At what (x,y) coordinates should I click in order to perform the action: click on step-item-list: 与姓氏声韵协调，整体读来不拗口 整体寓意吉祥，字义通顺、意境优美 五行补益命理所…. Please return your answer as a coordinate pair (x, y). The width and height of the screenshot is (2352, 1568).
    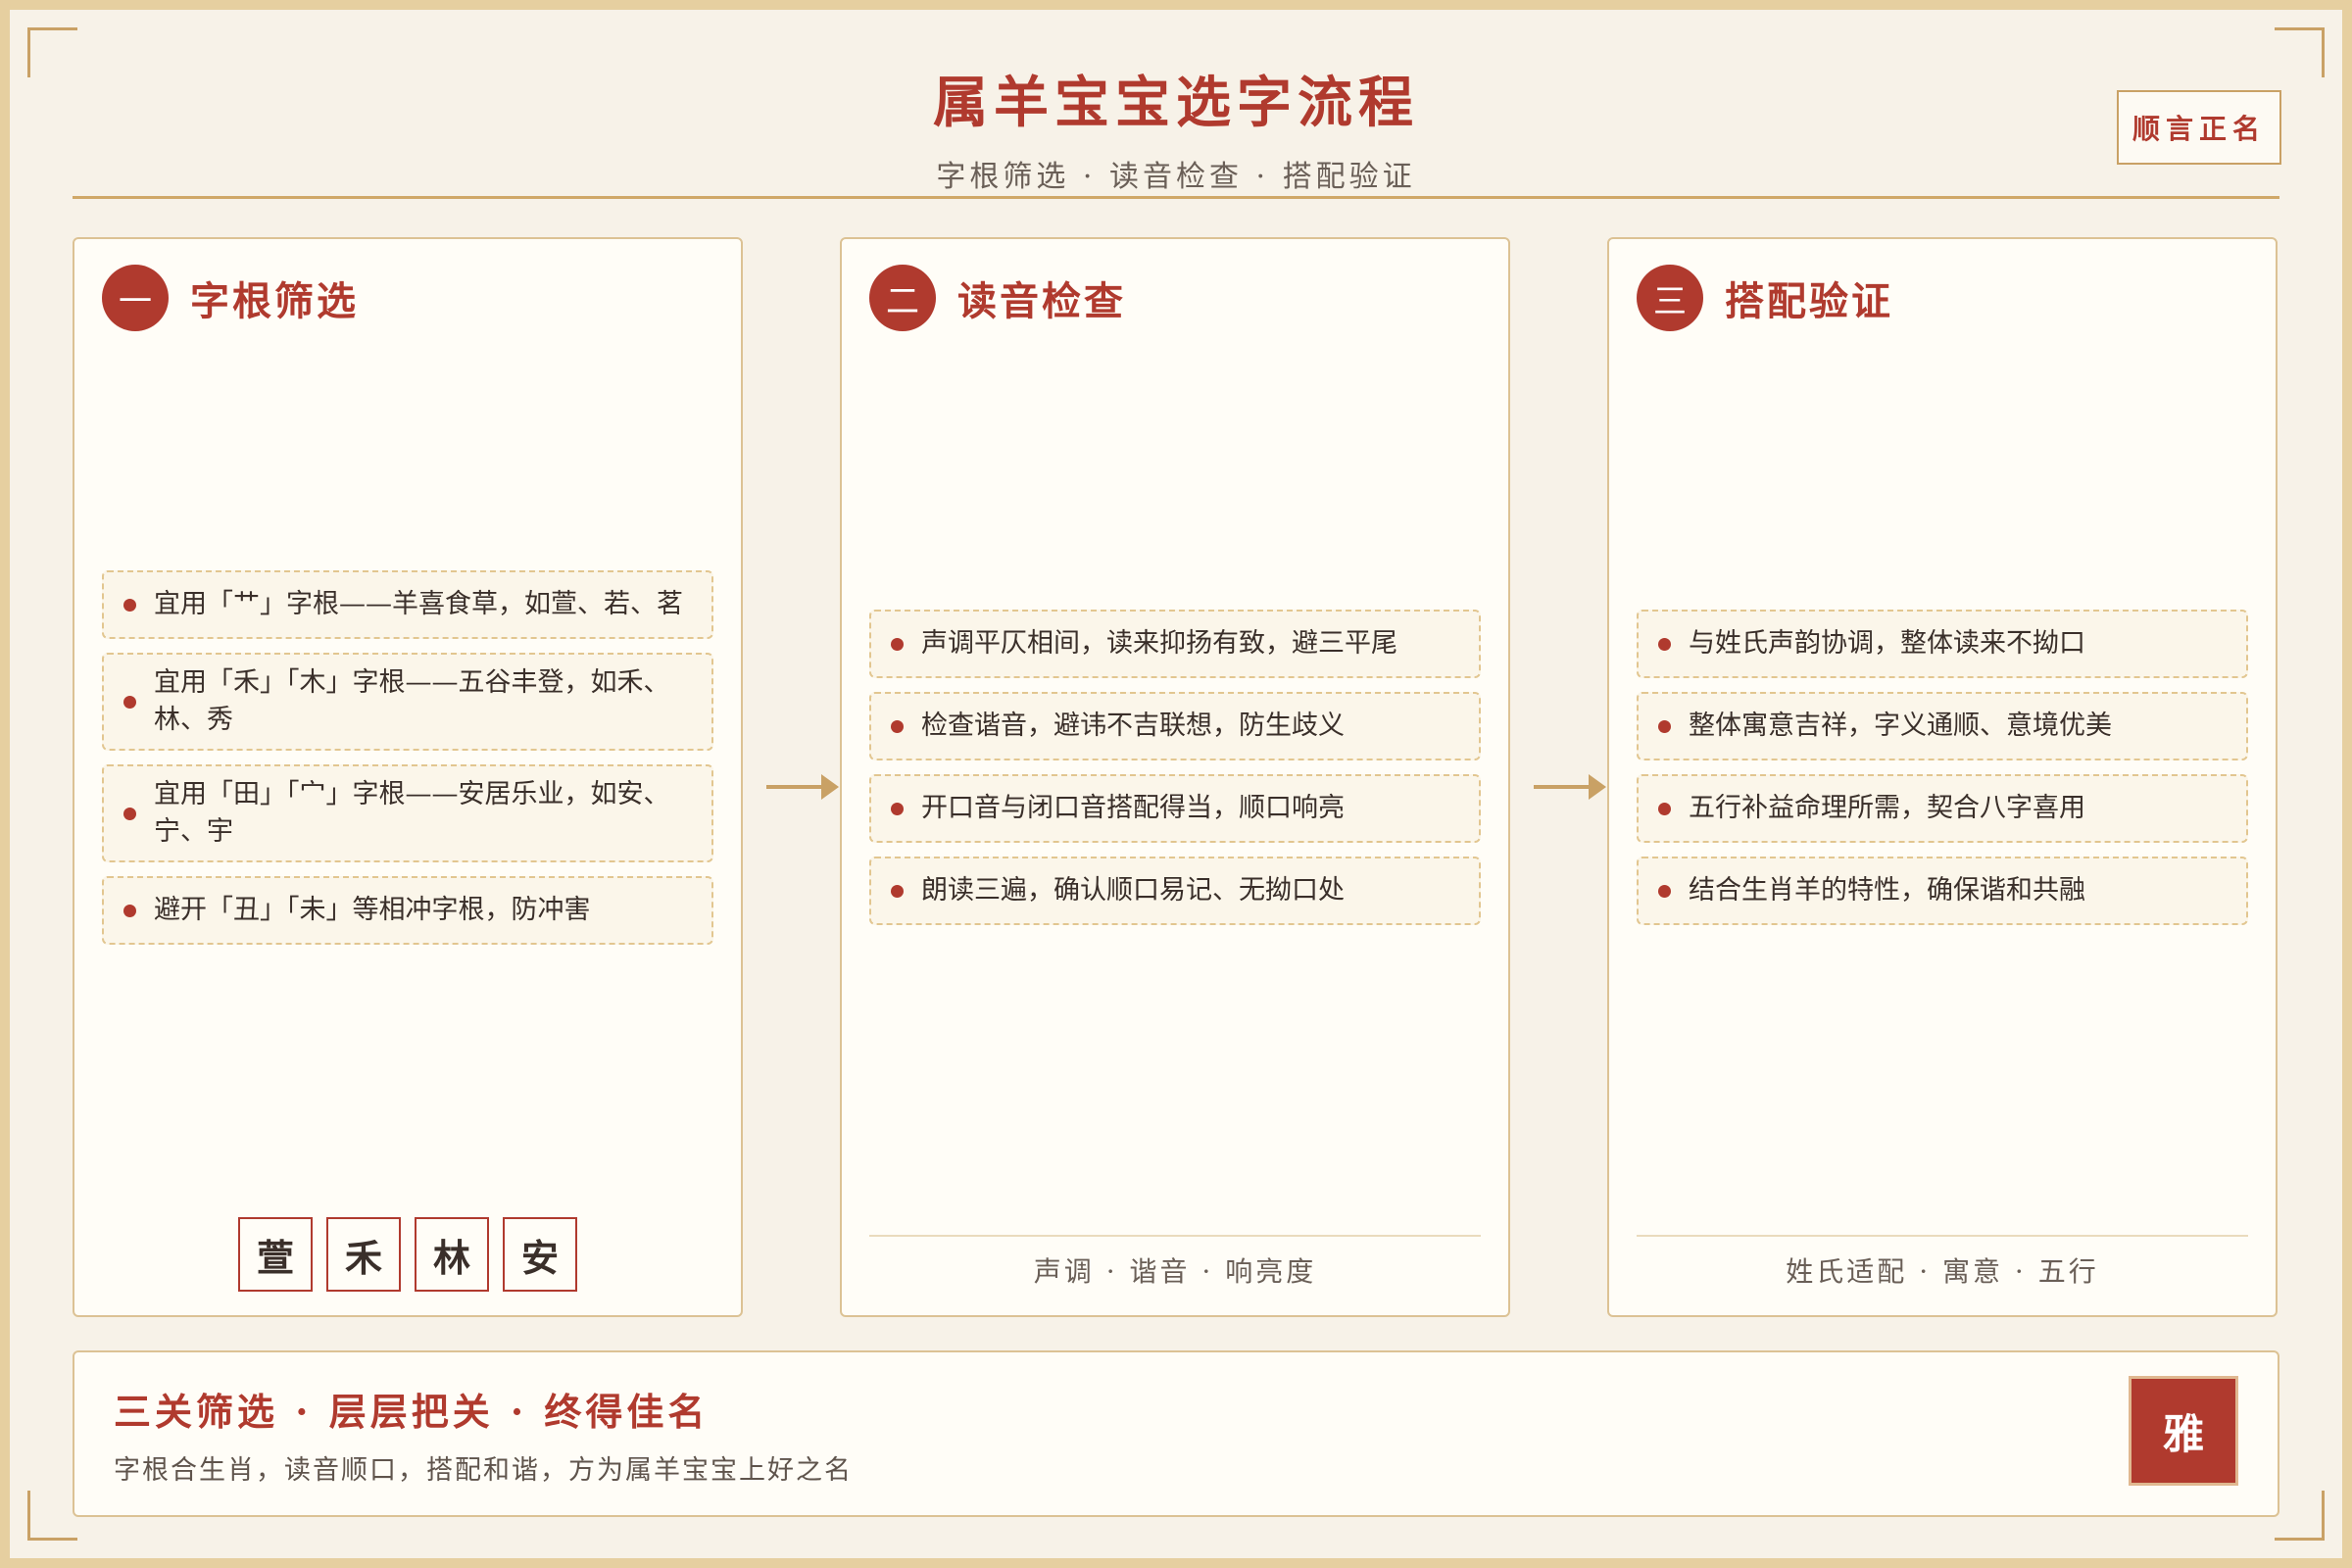
    Looking at the image, I should click on (1942, 767).